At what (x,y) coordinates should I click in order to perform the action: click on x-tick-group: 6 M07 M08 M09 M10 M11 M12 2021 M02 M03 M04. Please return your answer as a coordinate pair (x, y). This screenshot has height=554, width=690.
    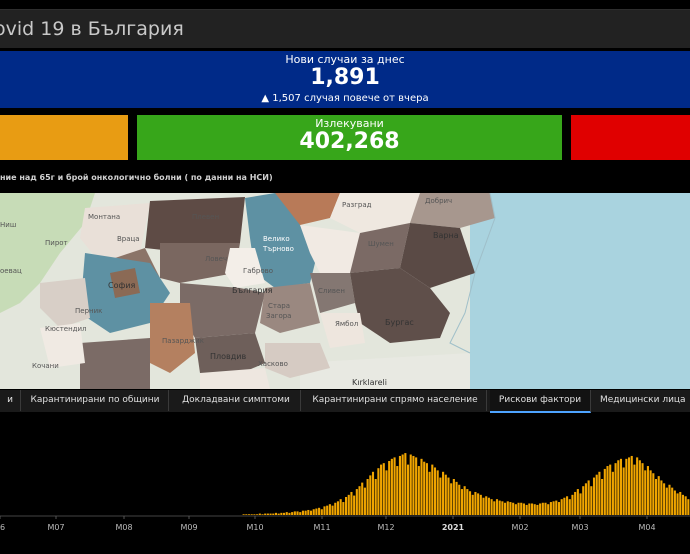
    Looking at the image, I should click on (328, 524).